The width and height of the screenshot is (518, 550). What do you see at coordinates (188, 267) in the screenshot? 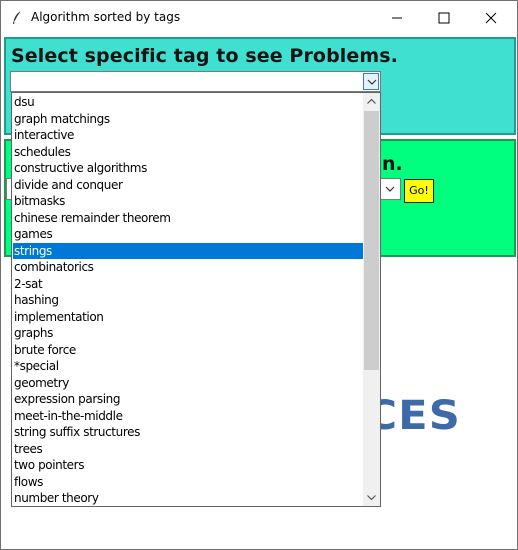
I see `tag-list-item: combinatorics` at bounding box center [188, 267].